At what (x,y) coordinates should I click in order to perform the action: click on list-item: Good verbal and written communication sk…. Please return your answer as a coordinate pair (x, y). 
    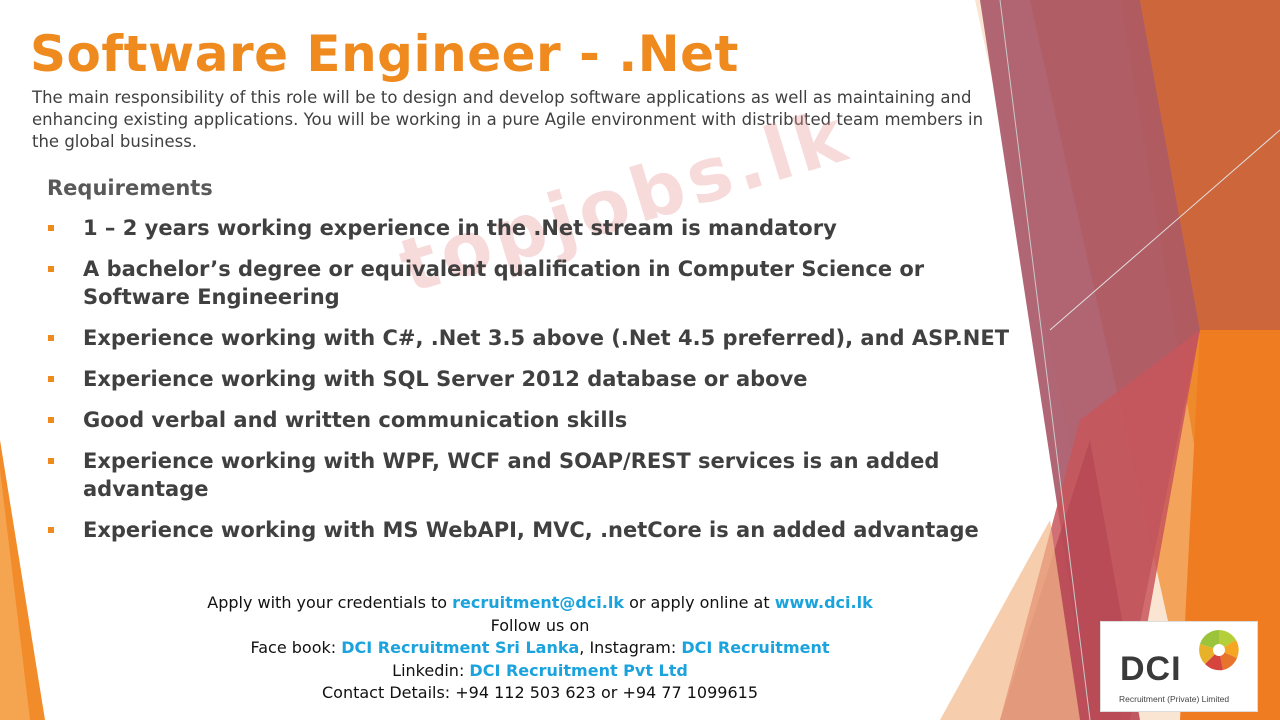
    Looking at the image, I should click on (542, 420).